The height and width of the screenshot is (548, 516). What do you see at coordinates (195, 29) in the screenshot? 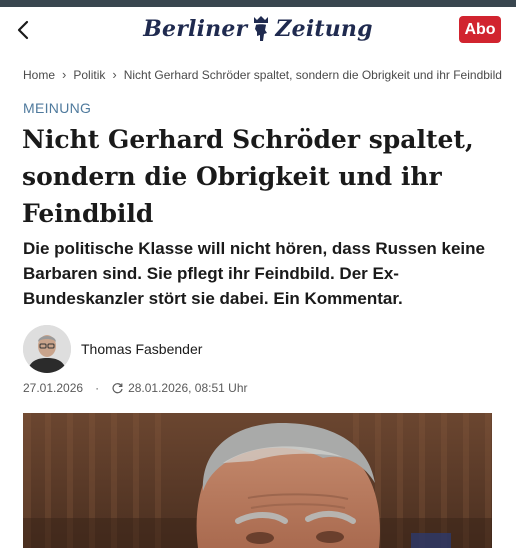
I see `logo-word-1: Berliner` at bounding box center [195, 29].